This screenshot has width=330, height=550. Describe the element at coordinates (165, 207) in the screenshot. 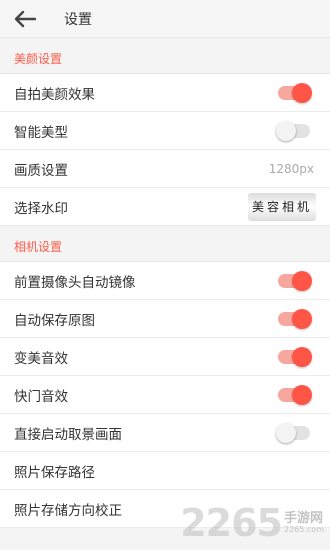

I see `row-watermark: 选择水印 美容相机` at that location.